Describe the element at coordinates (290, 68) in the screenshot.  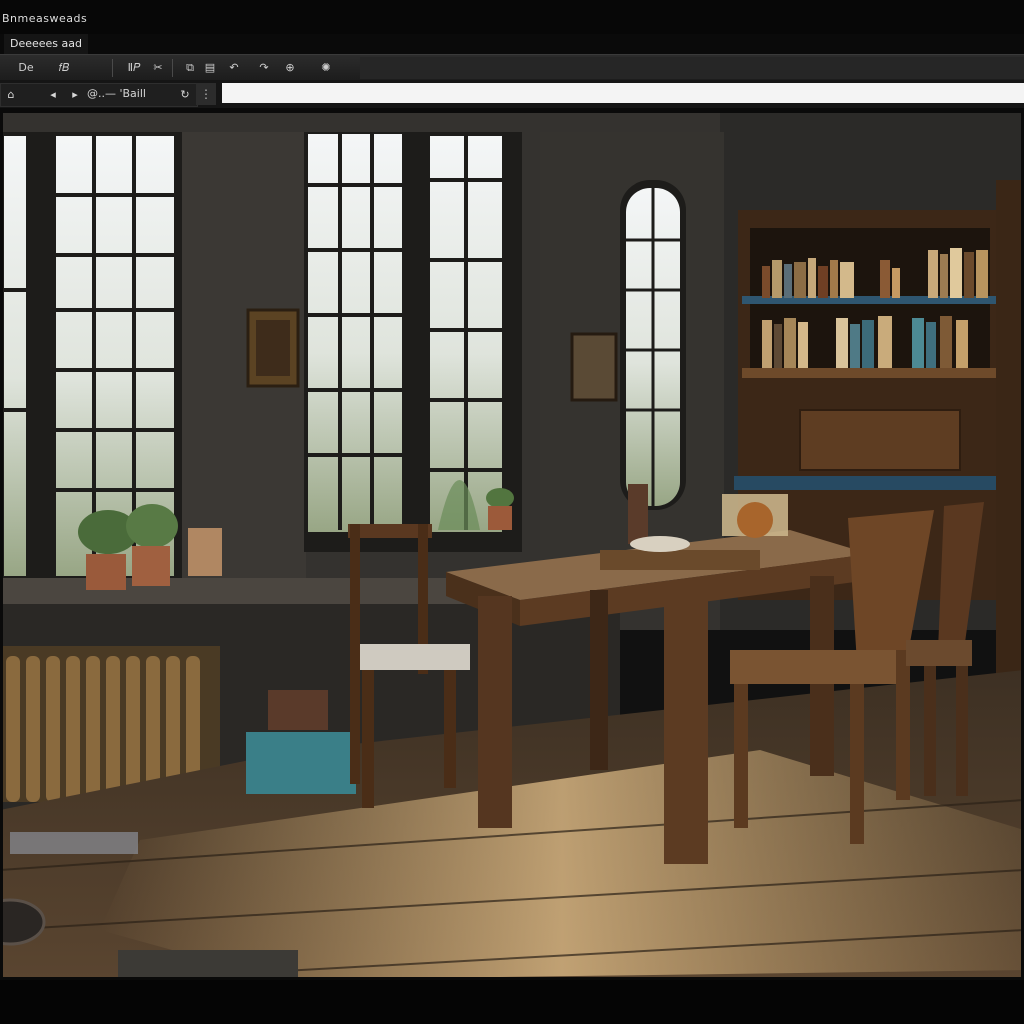
I see `zoom-icon: ⊕` at that location.